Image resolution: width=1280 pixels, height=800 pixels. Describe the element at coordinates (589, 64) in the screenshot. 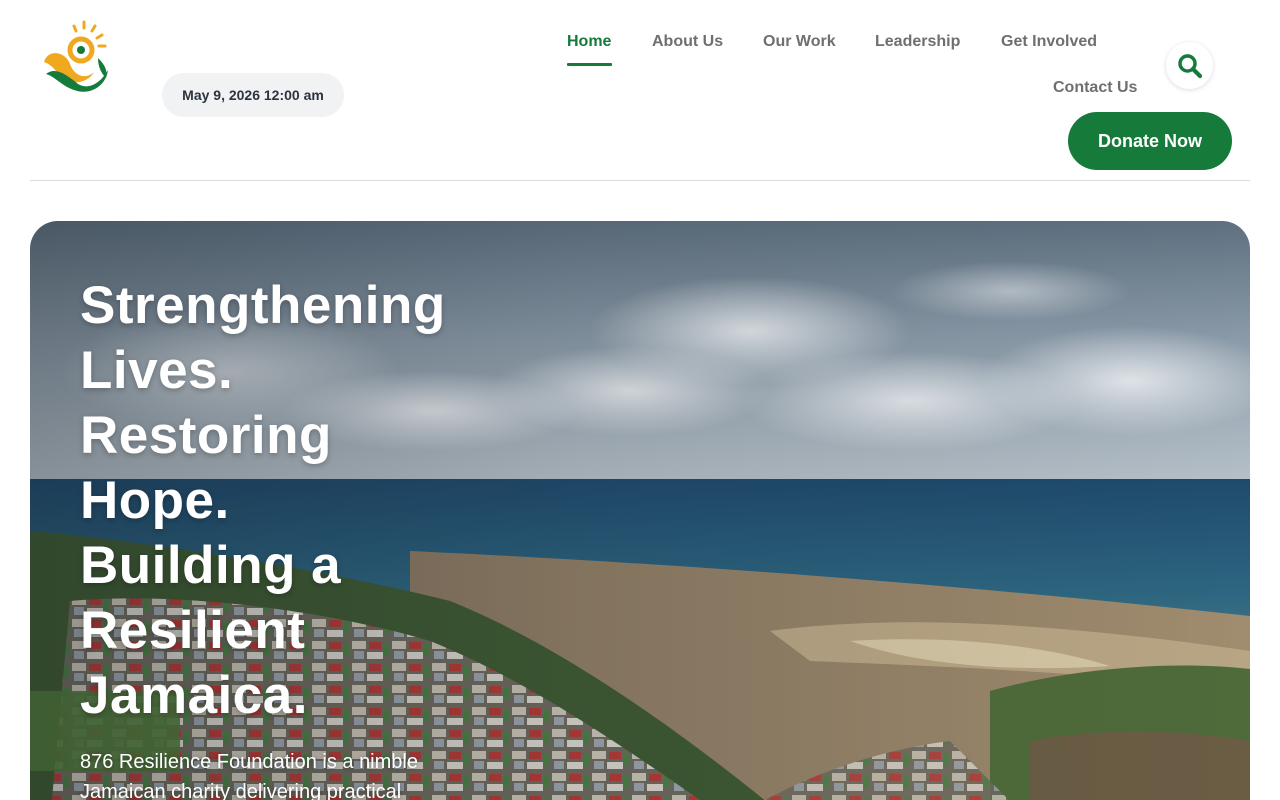

I see `nav-active-indicator` at that location.